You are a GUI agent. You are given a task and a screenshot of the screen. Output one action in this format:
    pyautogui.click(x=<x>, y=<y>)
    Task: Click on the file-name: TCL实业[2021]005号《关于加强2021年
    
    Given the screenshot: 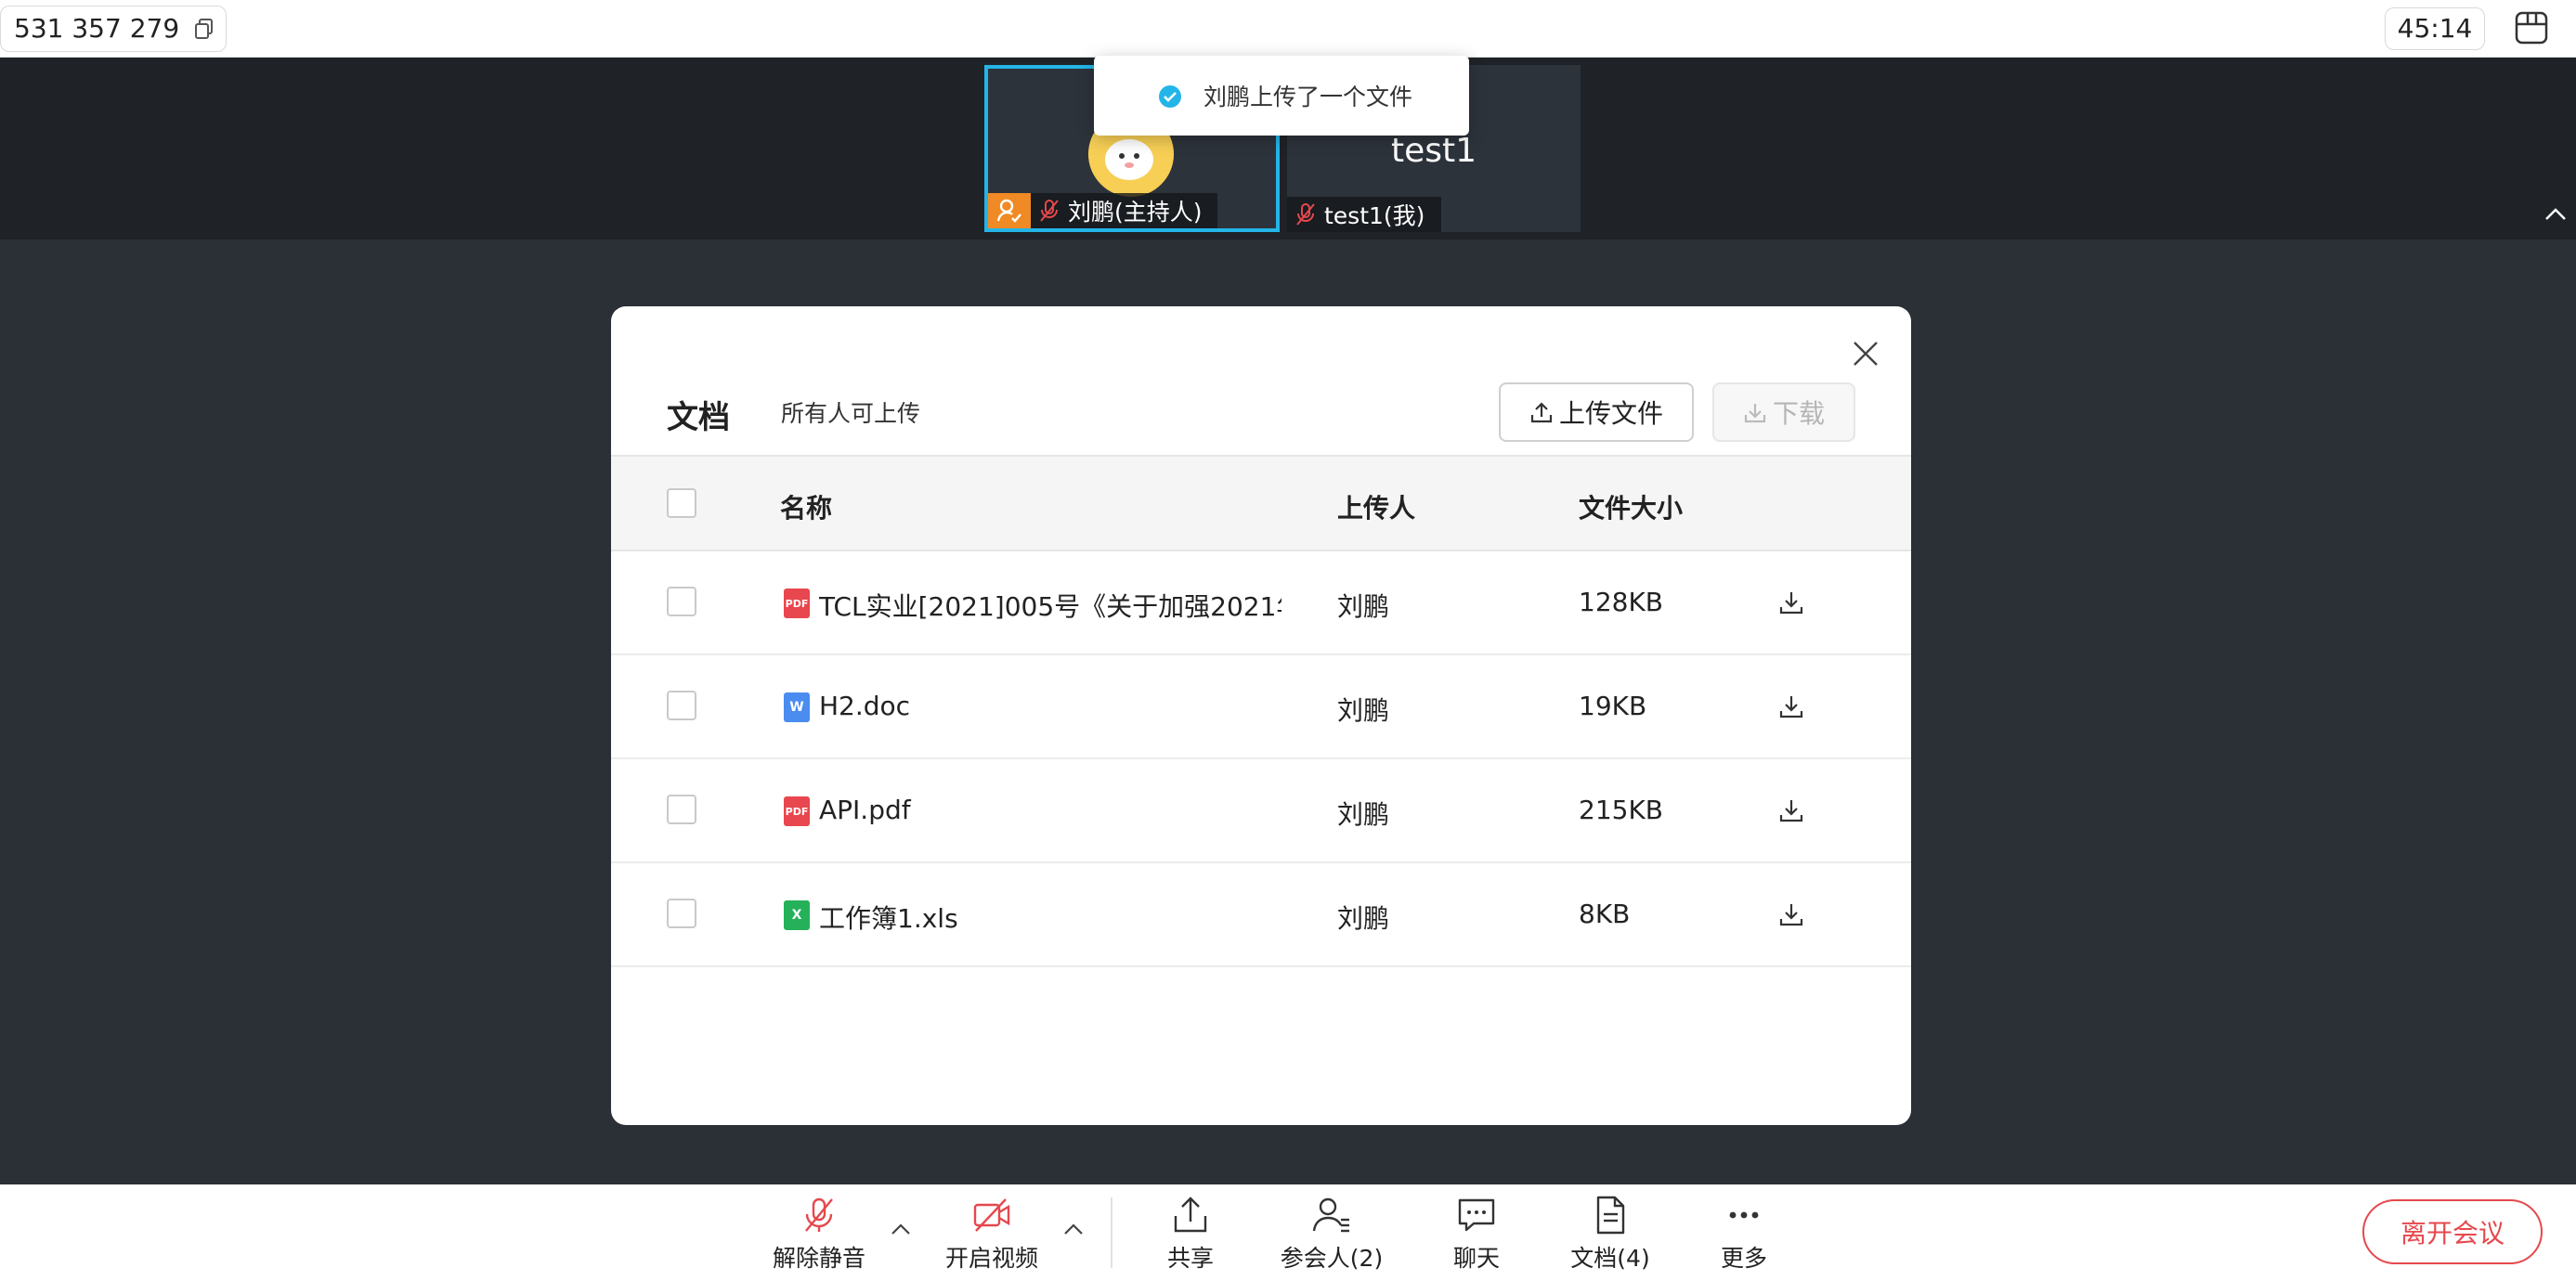 What is the action you would take?
    pyautogui.click(x=1050, y=607)
    